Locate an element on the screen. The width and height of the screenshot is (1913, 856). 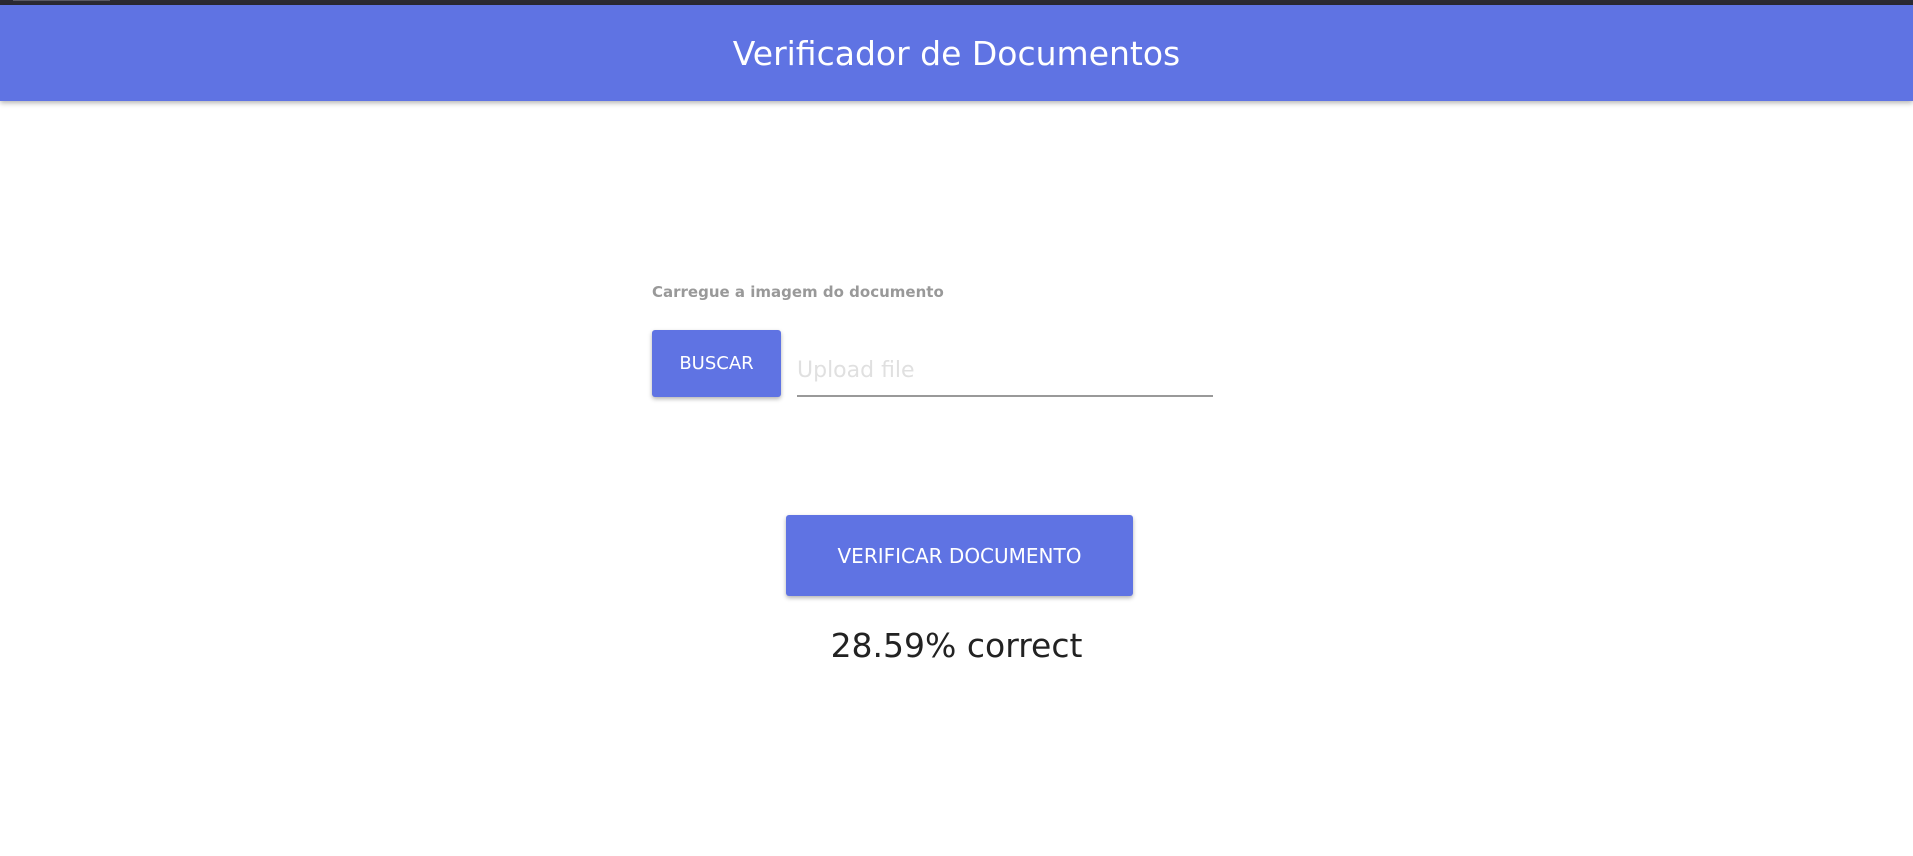
app-header: Verificador de Documentos is located at coordinates (956, 53).